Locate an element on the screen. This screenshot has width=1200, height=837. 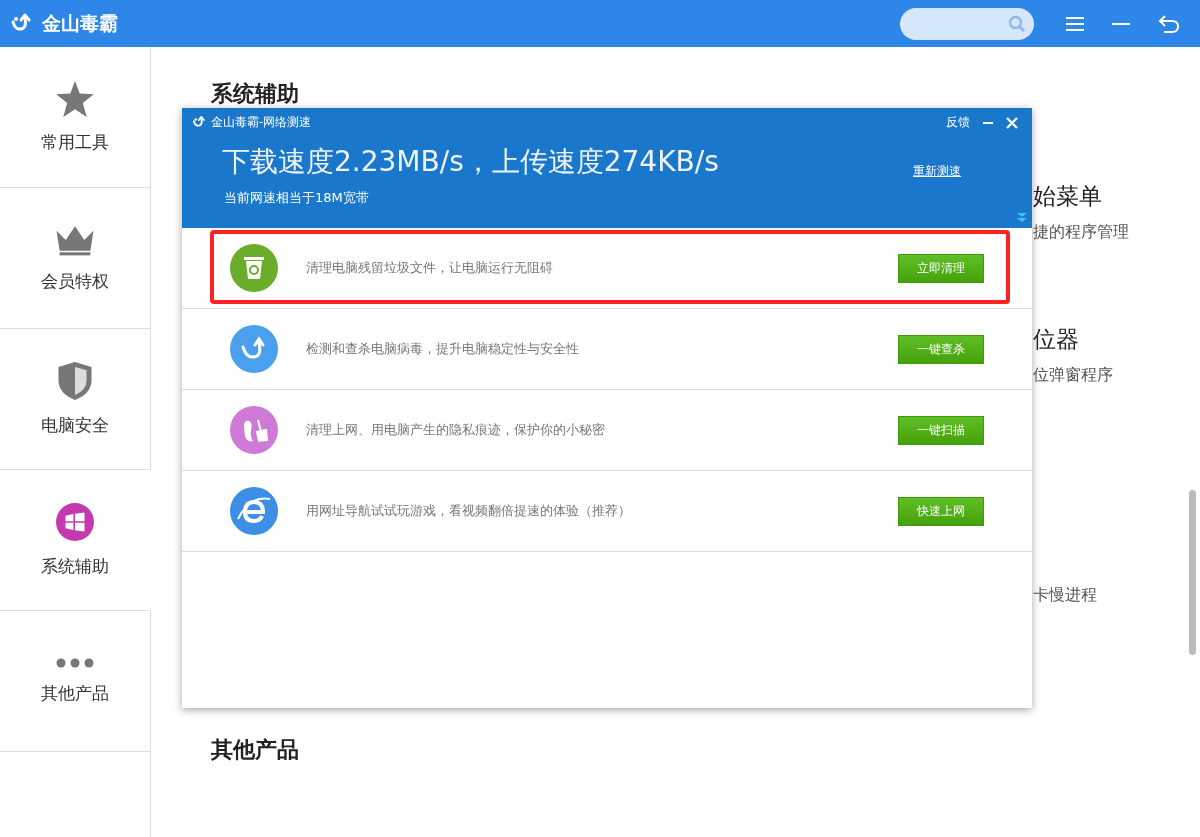
recycle-bin-icon is located at coordinates (254, 268).